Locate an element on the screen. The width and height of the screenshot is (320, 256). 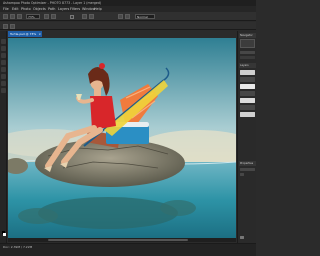
eraser-icon is located at coordinates (3, 76).